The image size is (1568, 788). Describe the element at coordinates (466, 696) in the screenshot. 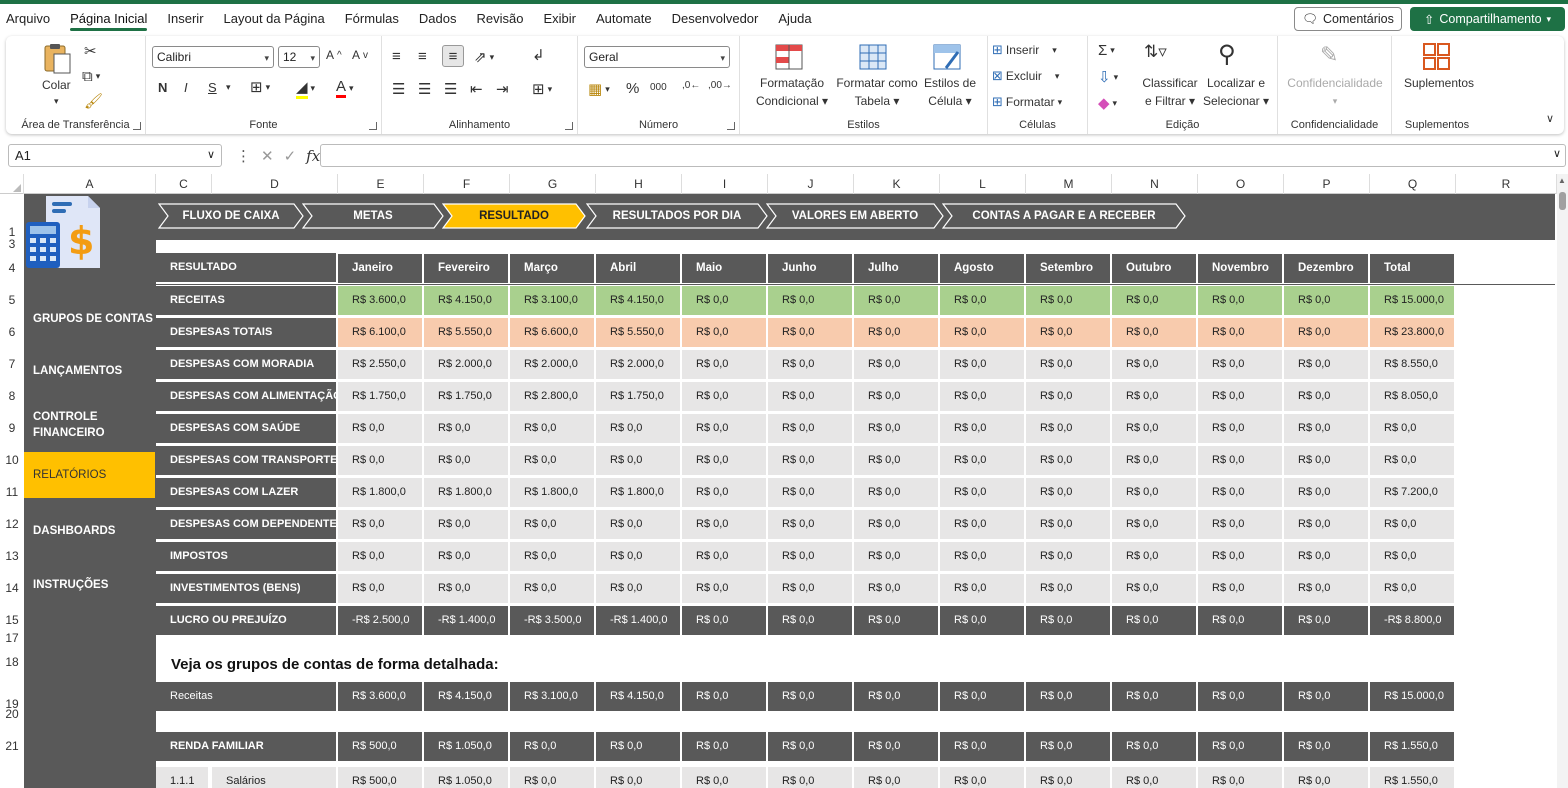

I see `detail-cell: R$ 4.150,0` at that location.